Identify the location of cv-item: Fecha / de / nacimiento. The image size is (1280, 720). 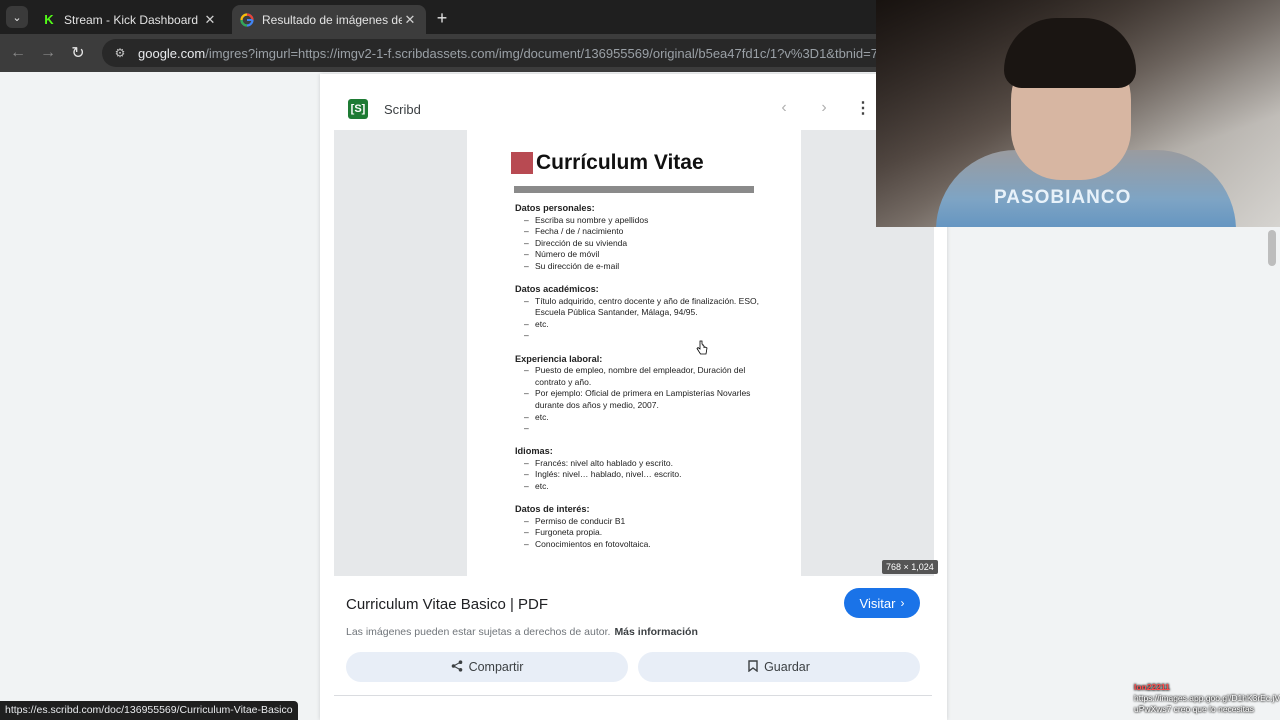
(640, 232).